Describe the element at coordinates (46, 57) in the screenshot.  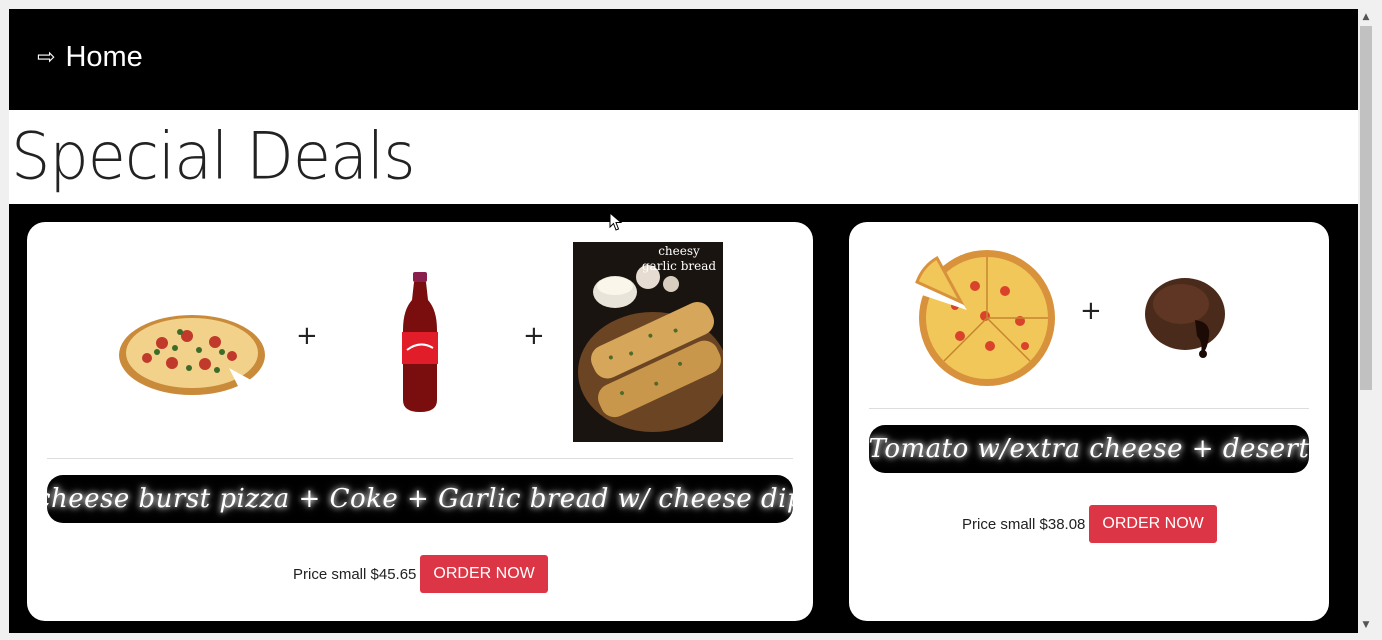
I see `arrow-right-icon: ⇨` at that location.